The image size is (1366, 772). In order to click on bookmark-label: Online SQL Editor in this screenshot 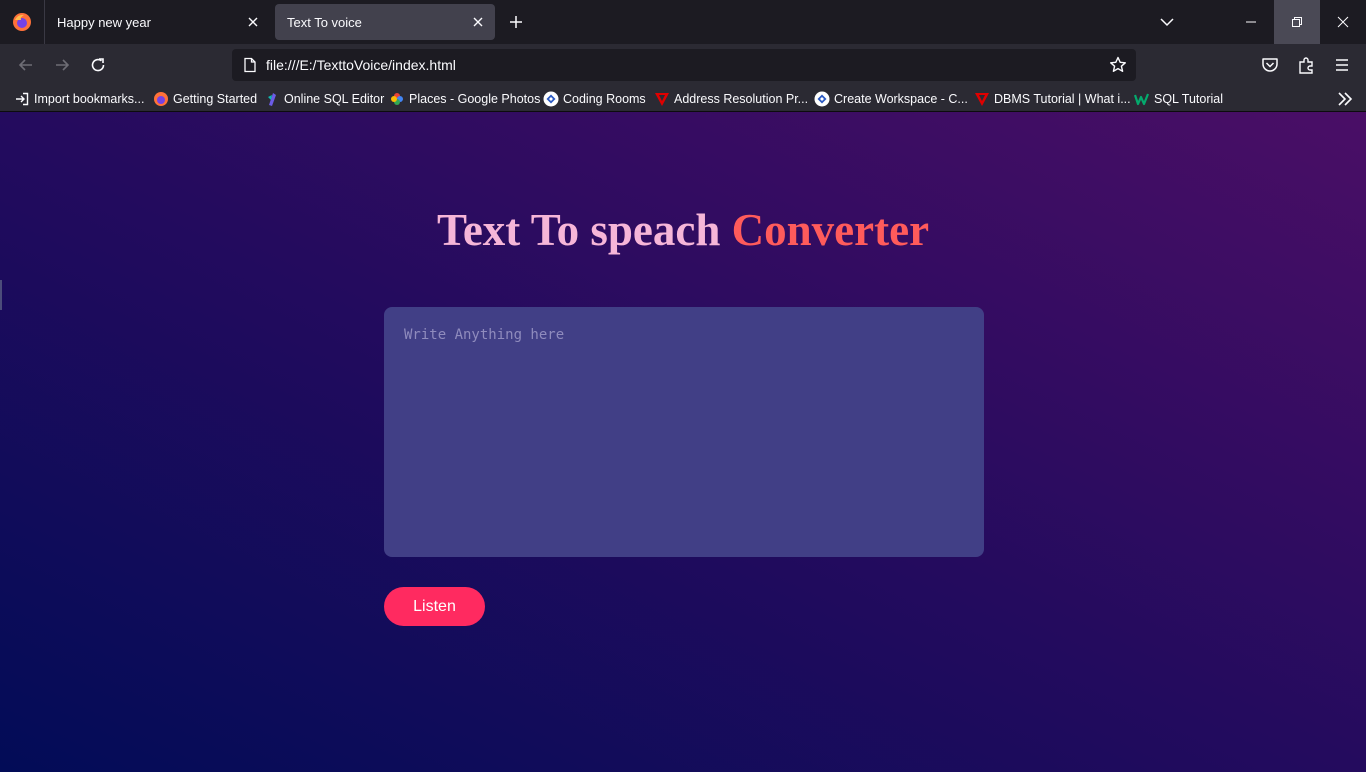, I will do `click(334, 99)`.